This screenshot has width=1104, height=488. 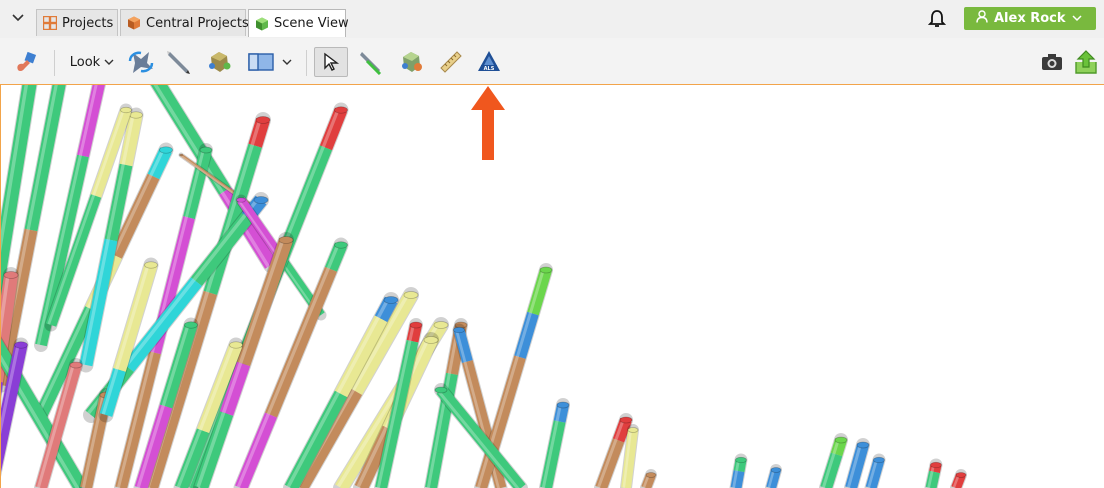 I want to click on pencil-icon, so click(x=179, y=62).